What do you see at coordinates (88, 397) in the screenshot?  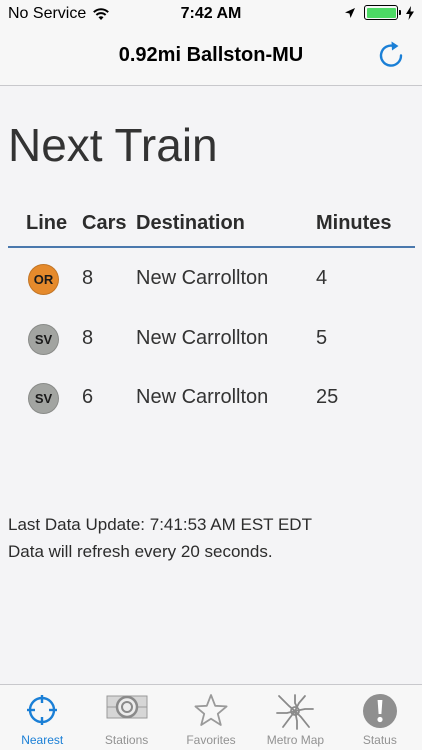 I see `cars-value: 6` at bounding box center [88, 397].